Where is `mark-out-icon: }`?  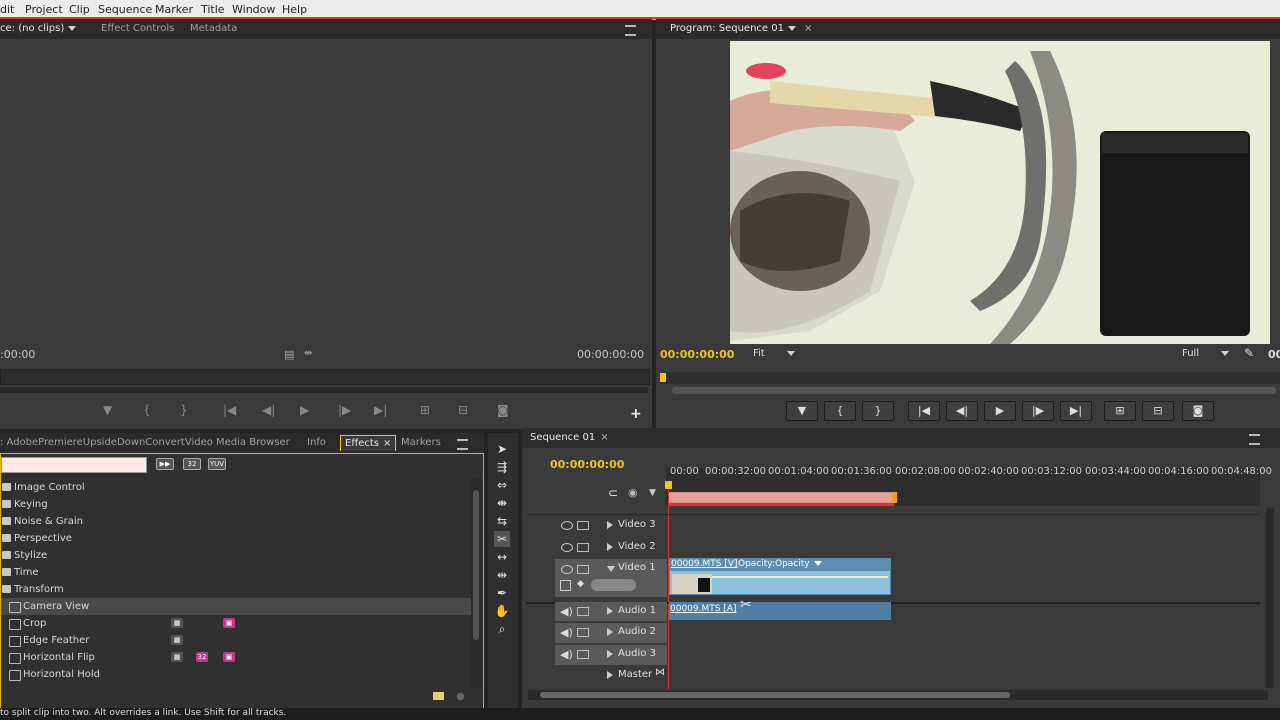 mark-out-icon: } is located at coordinates (184, 410).